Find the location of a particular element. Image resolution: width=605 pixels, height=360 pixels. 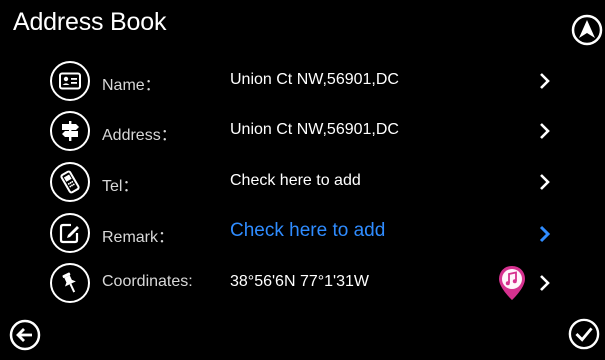

navigation-arrow-icon is located at coordinates (587, 30).